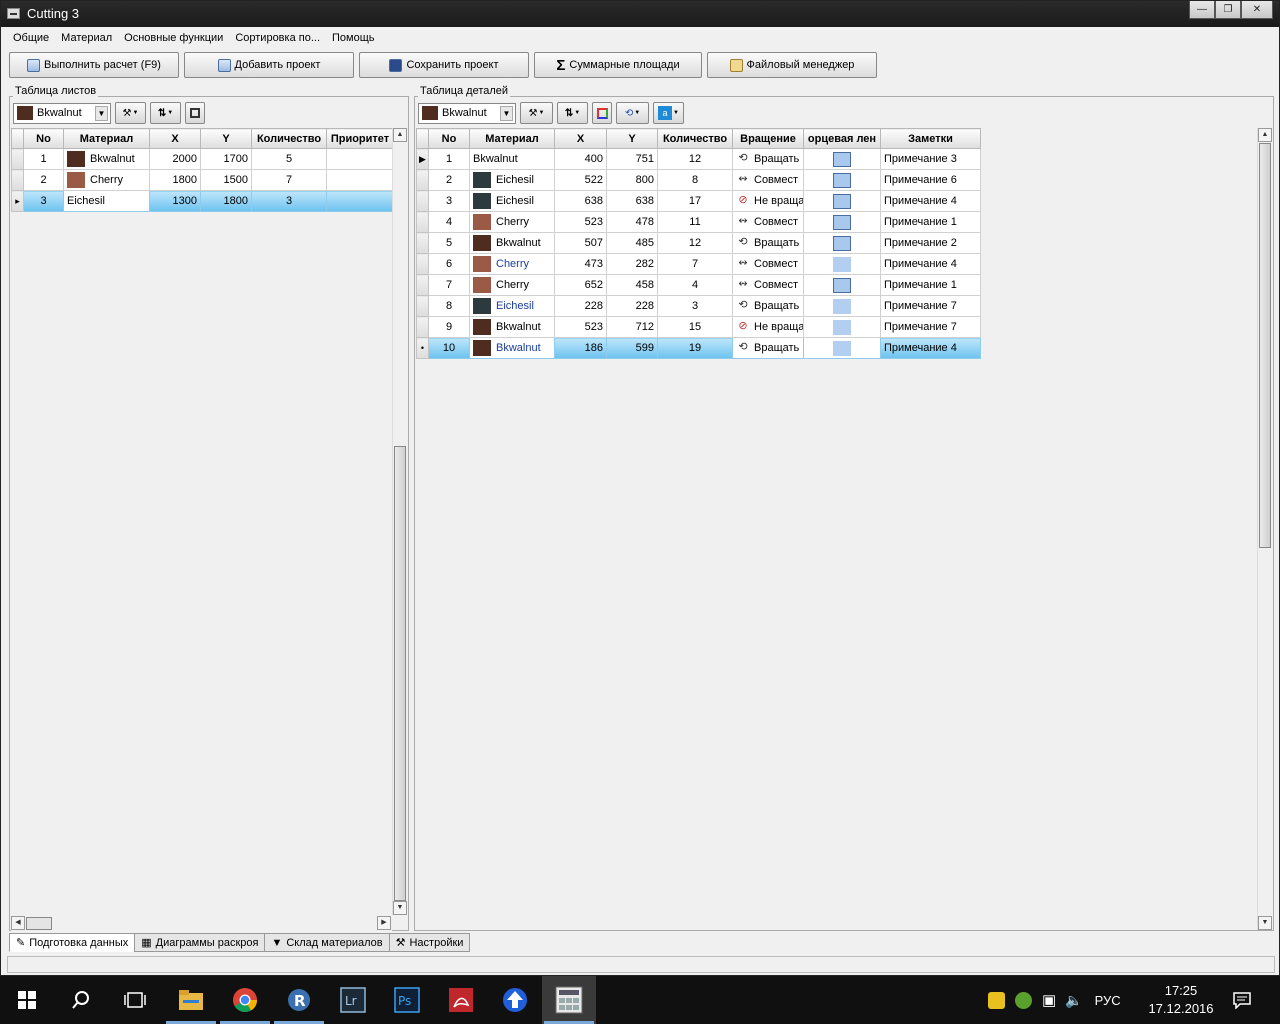 The height and width of the screenshot is (1024, 1280). I want to click on cell-x: 473, so click(580, 264).